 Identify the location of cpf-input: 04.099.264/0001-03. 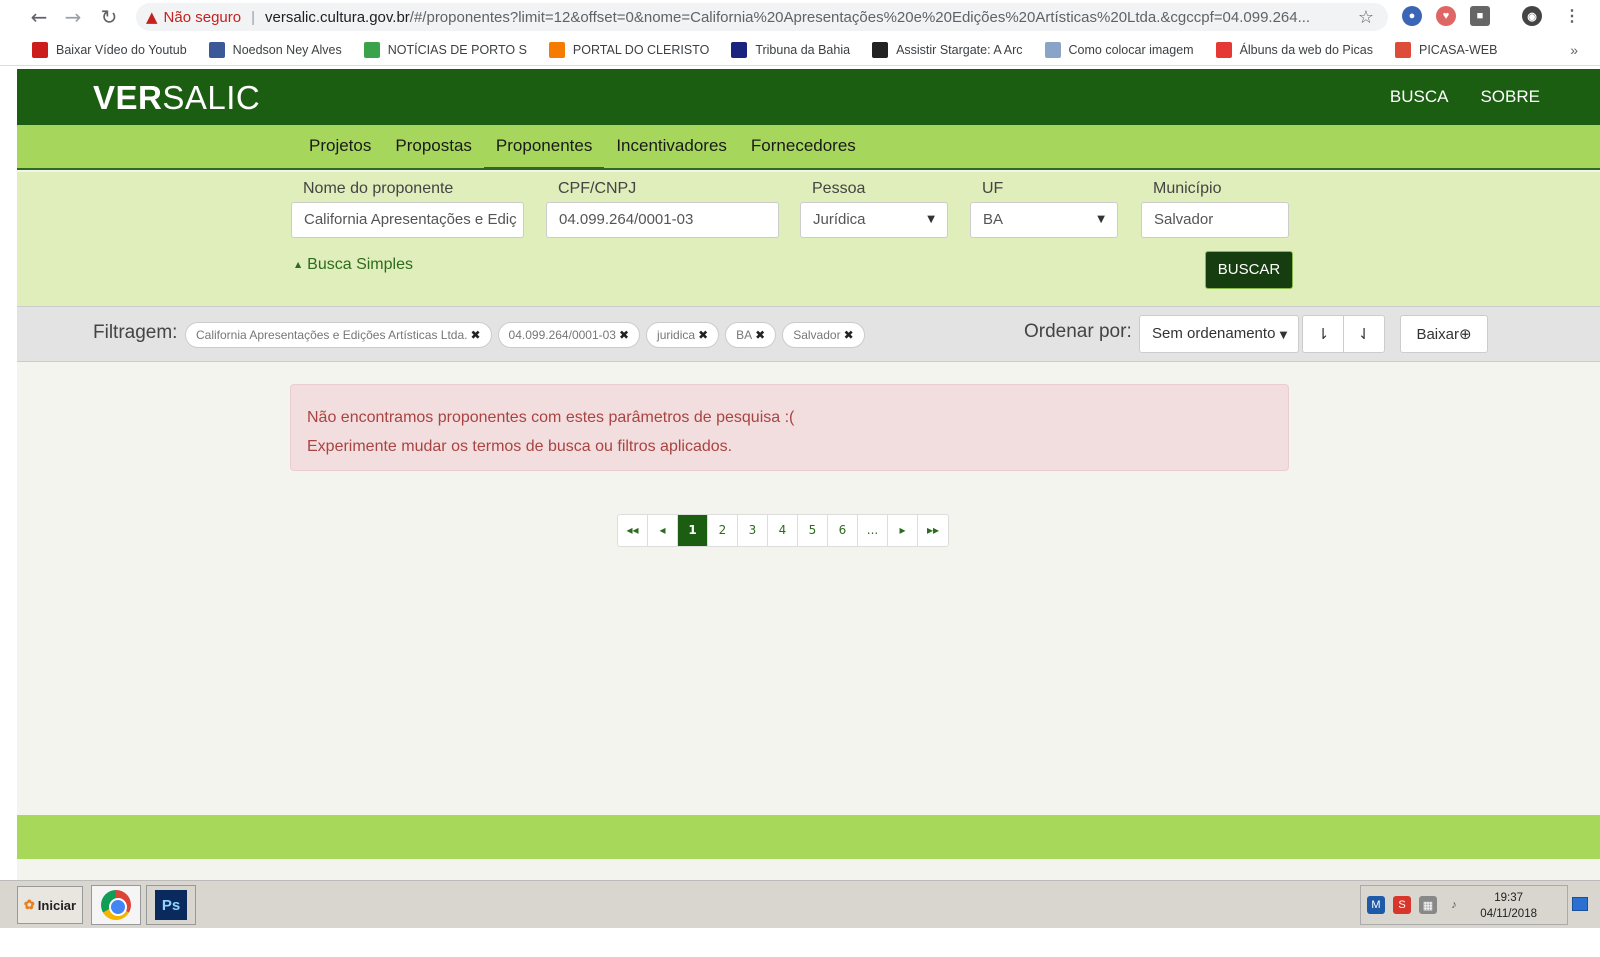
(662, 220).